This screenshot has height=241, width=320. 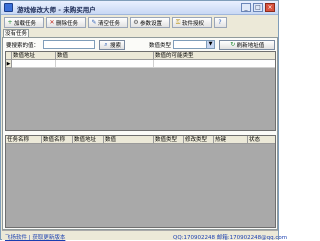 I want to click on settings-button: ⚙ 参数设置, so click(x=150, y=22).